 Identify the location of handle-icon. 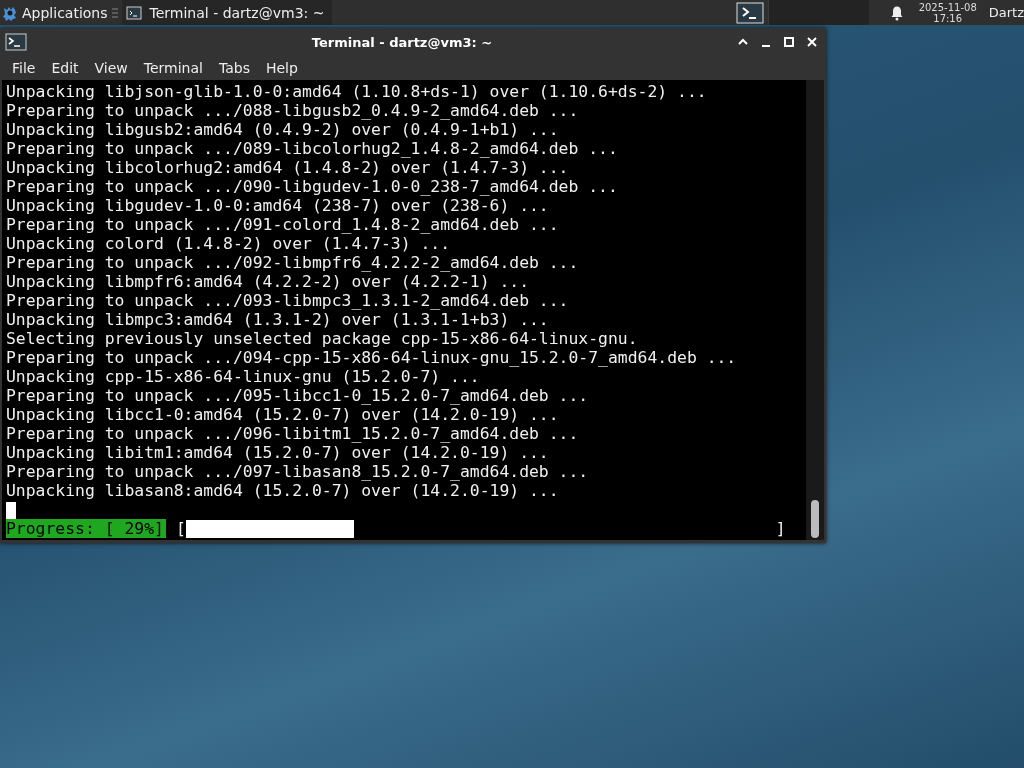
(114, 12).